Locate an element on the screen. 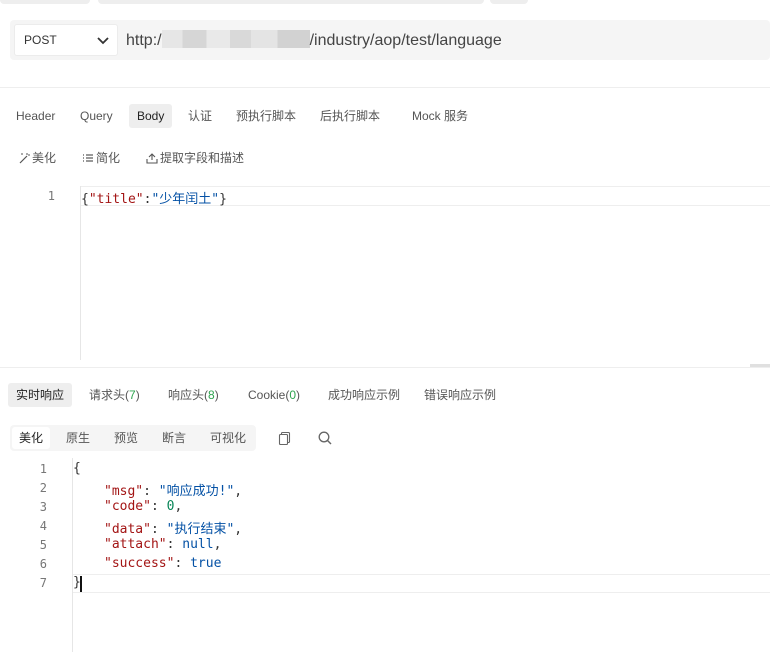  line-number: 2 is located at coordinates (43, 488).